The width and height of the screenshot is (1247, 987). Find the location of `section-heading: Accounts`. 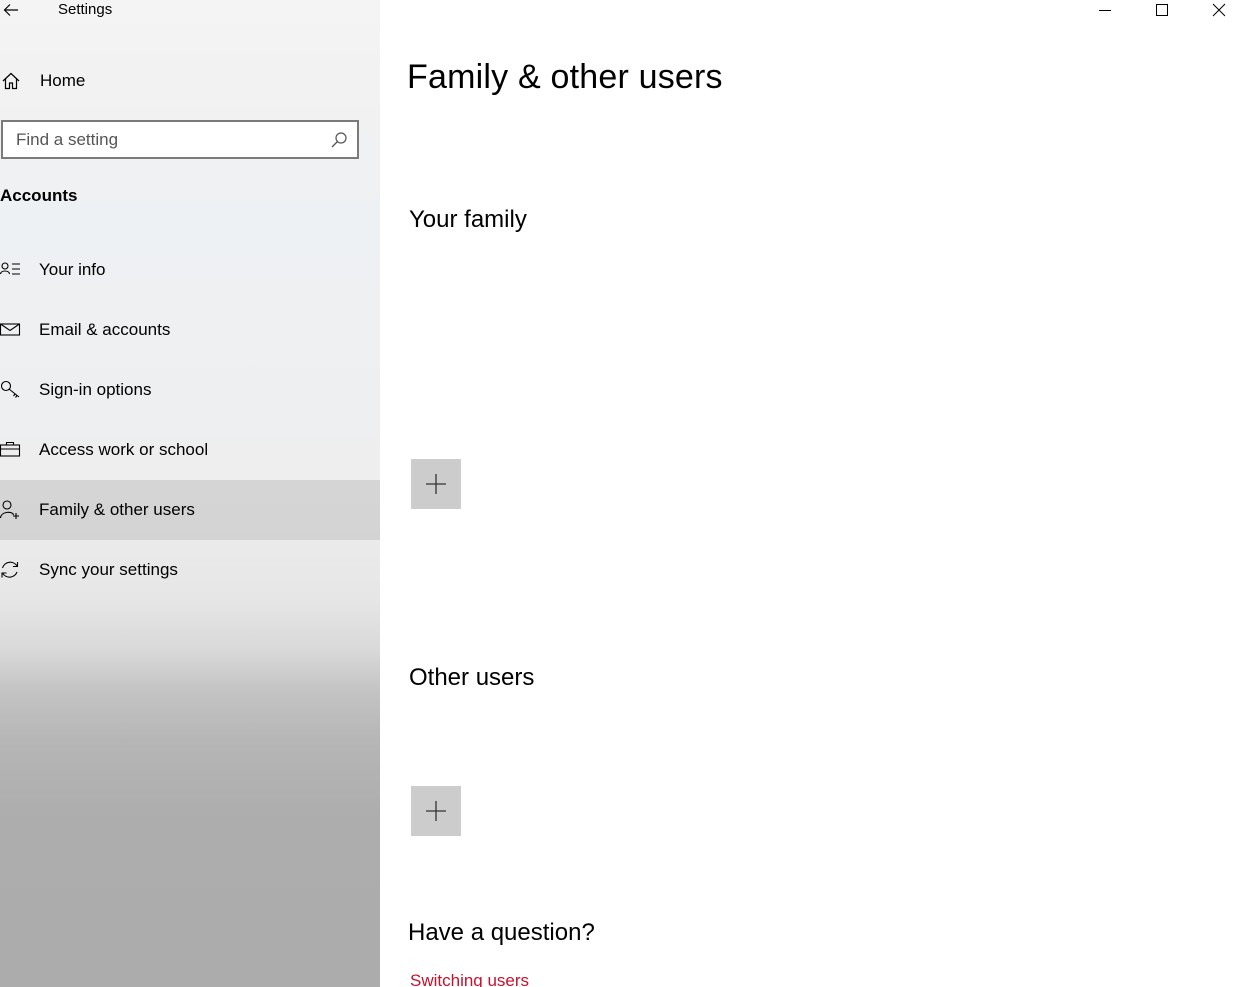

section-heading: Accounts is located at coordinates (39, 195).